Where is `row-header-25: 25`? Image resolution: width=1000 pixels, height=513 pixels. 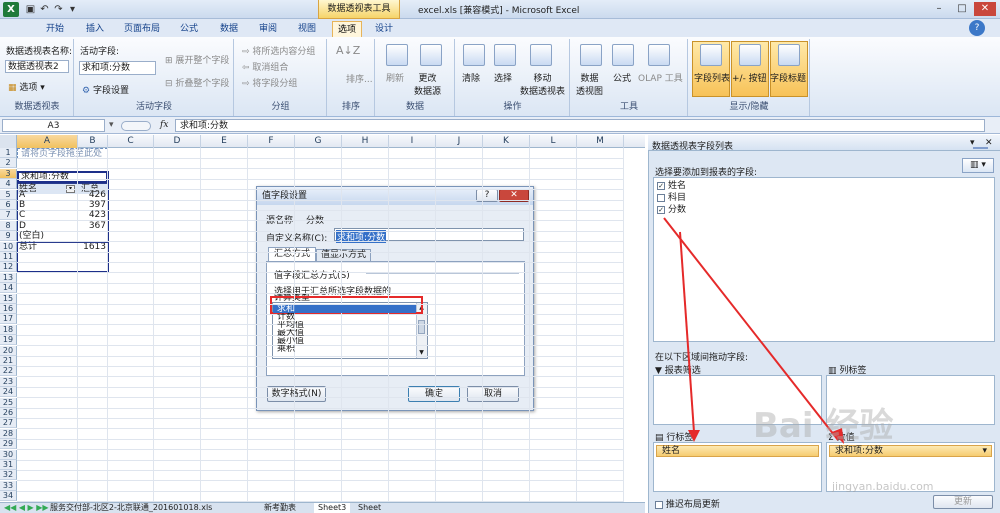 row-header-25: 25 is located at coordinates (8, 403).